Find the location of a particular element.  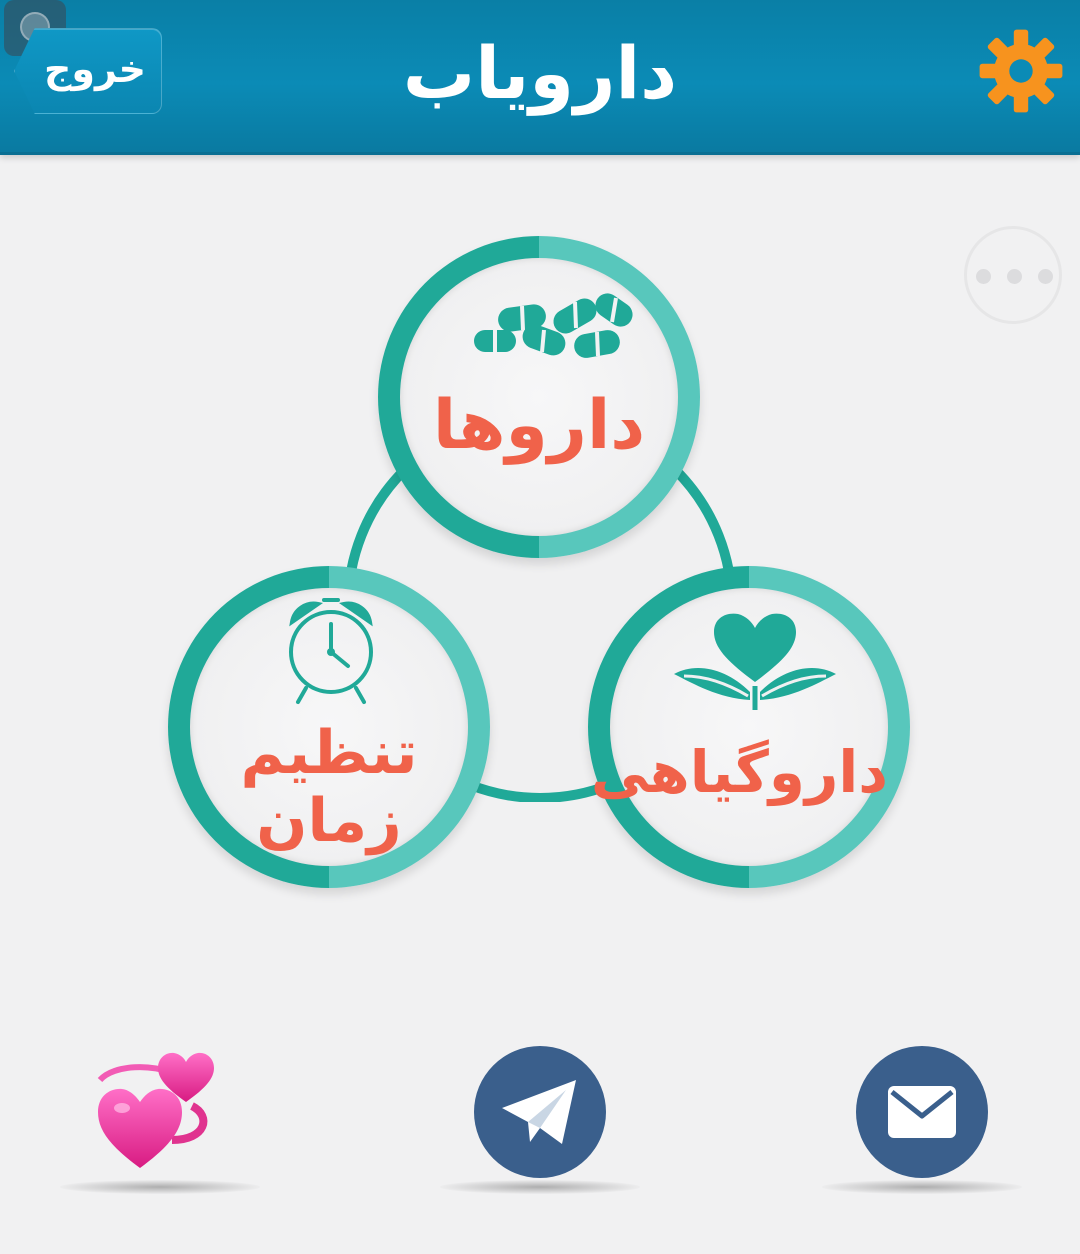

reminder-button-face: تنظیم زمان is located at coordinates (329, 727).